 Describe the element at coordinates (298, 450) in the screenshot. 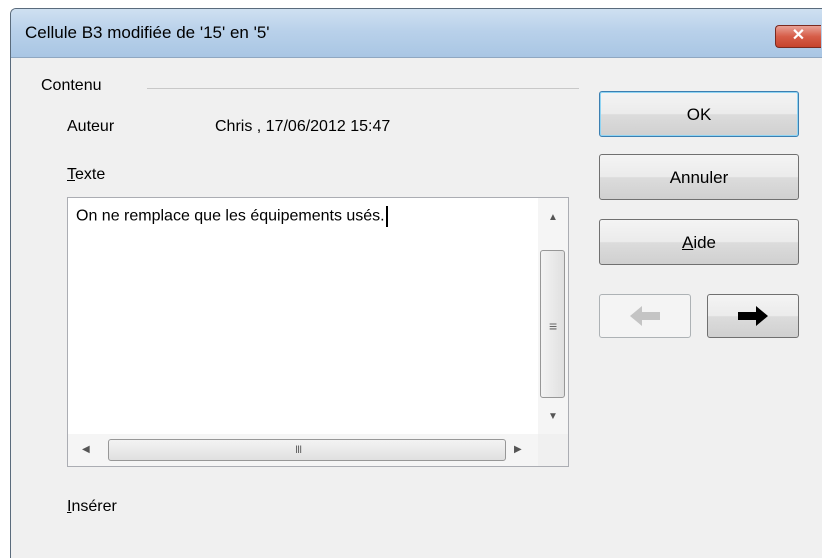

I see `grip-icon: III` at that location.